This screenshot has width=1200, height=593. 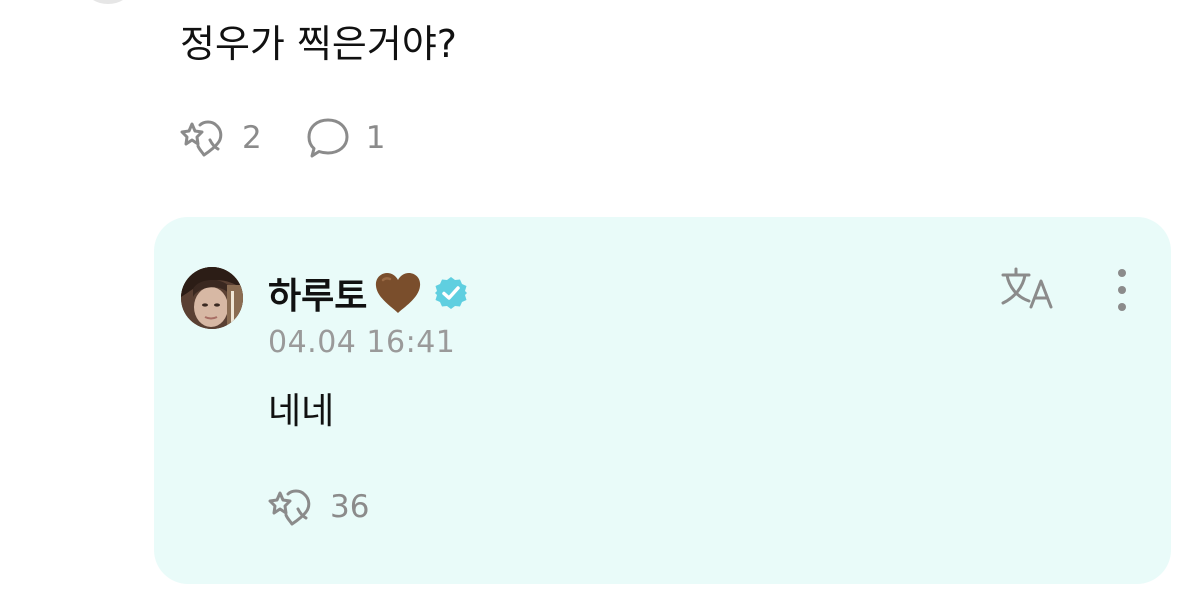 I want to click on author-row: 하루토, so click(x=368, y=293).